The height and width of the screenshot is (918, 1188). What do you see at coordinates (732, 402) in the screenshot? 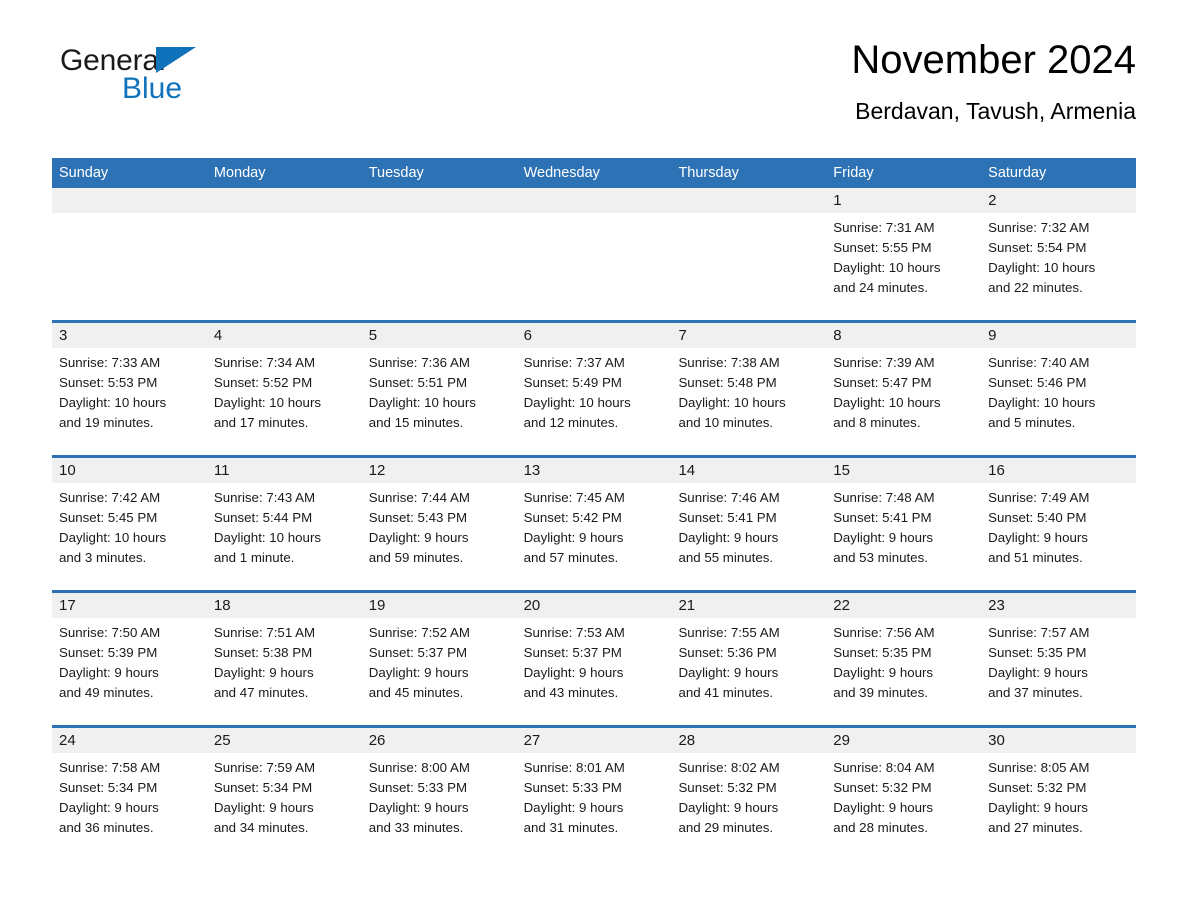
I see `daylight-text-line1: Daylight: 10 hours` at bounding box center [732, 402].